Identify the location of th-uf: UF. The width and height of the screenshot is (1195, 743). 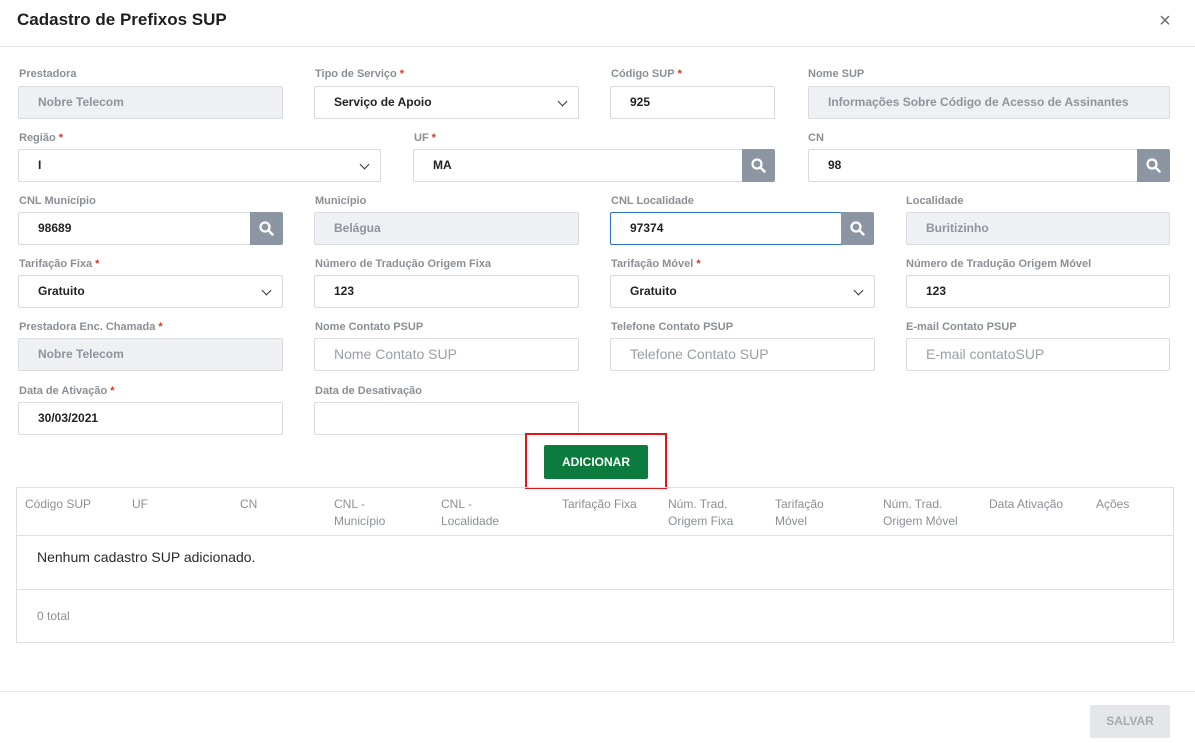
(140, 504).